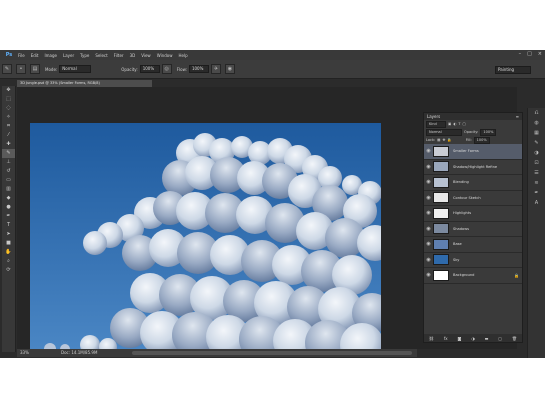 The width and height of the screenshot is (545, 409). Describe the element at coordinates (446, 338) in the screenshot. I see `layer-style-icon: fx` at that location.